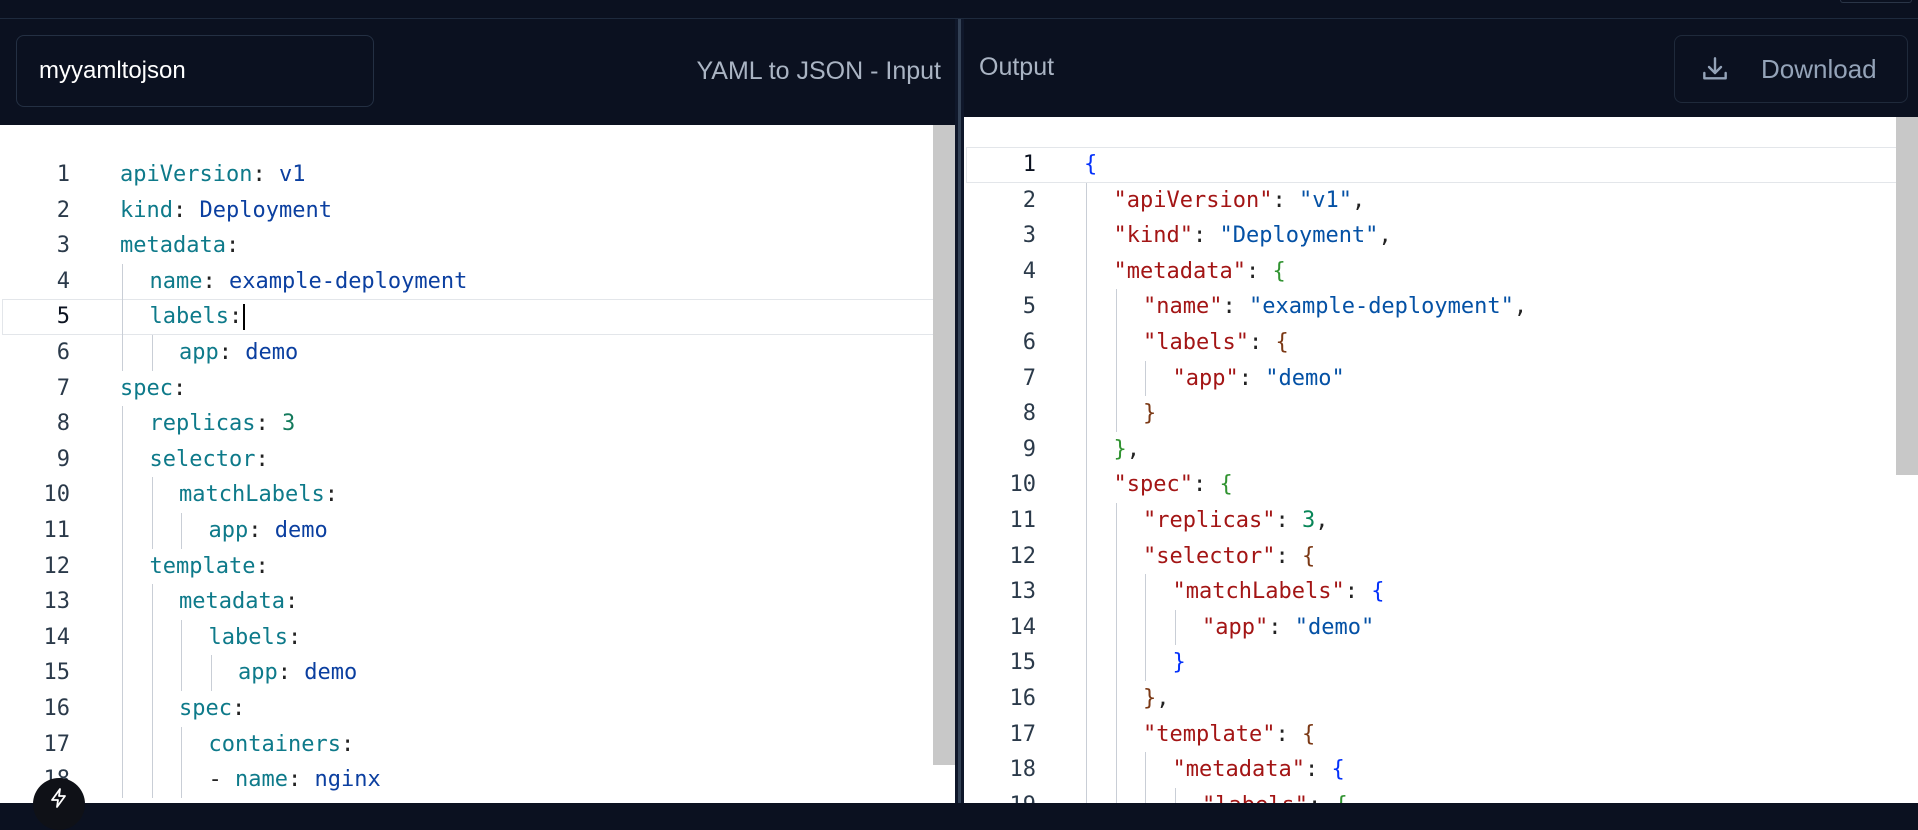  Describe the element at coordinates (477, 530) in the screenshot. I see `code-line: 11 app: demo` at that location.